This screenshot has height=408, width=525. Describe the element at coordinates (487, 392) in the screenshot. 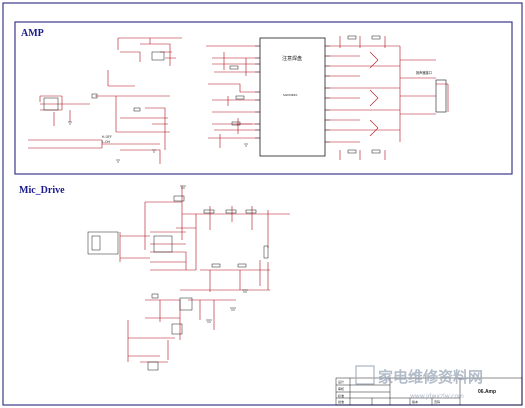

I see `sheet-name: 06.Amp` at that location.